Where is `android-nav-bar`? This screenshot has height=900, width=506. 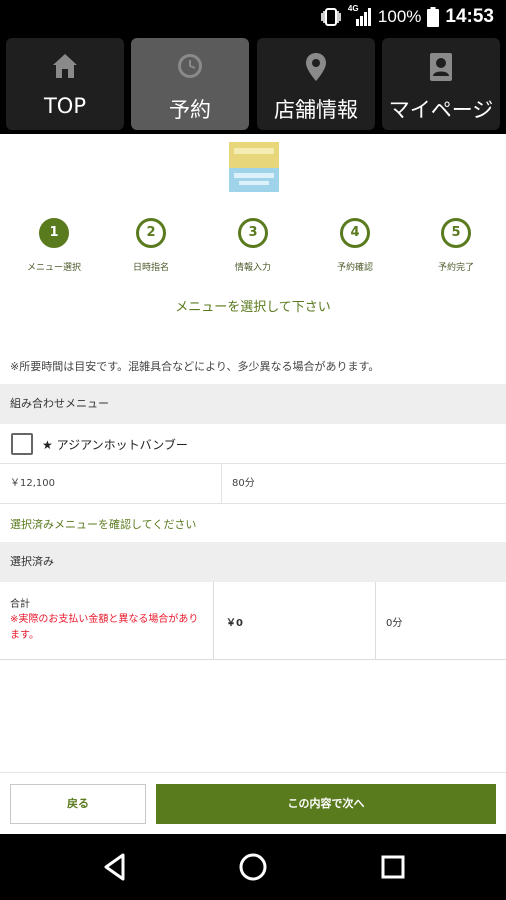 android-nav-bar is located at coordinates (253, 867).